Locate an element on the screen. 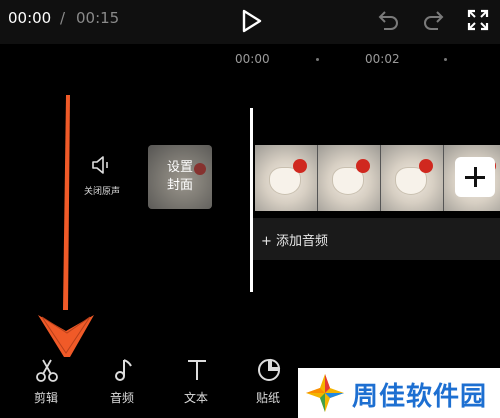 The height and width of the screenshot is (418, 500). orange-arrow-annotation is located at coordinates (66, 226).